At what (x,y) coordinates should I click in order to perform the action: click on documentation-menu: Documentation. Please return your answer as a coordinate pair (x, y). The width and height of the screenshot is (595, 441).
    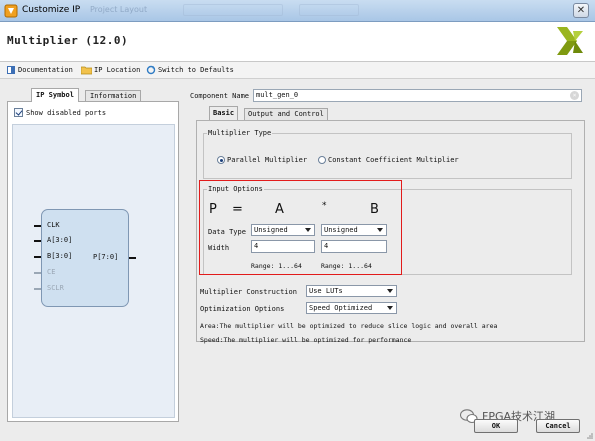
    Looking at the image, I should click on (39, 70).